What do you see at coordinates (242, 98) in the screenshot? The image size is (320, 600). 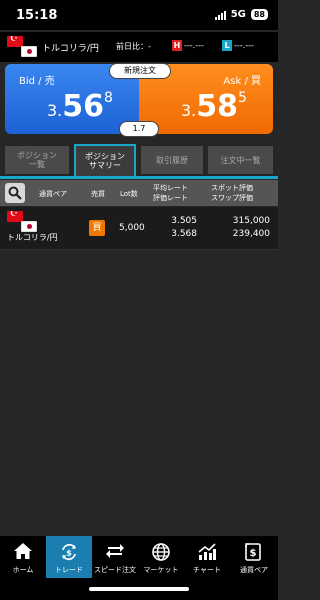 I see `ask-price-sup: 5` at bounding box center [242, 98].